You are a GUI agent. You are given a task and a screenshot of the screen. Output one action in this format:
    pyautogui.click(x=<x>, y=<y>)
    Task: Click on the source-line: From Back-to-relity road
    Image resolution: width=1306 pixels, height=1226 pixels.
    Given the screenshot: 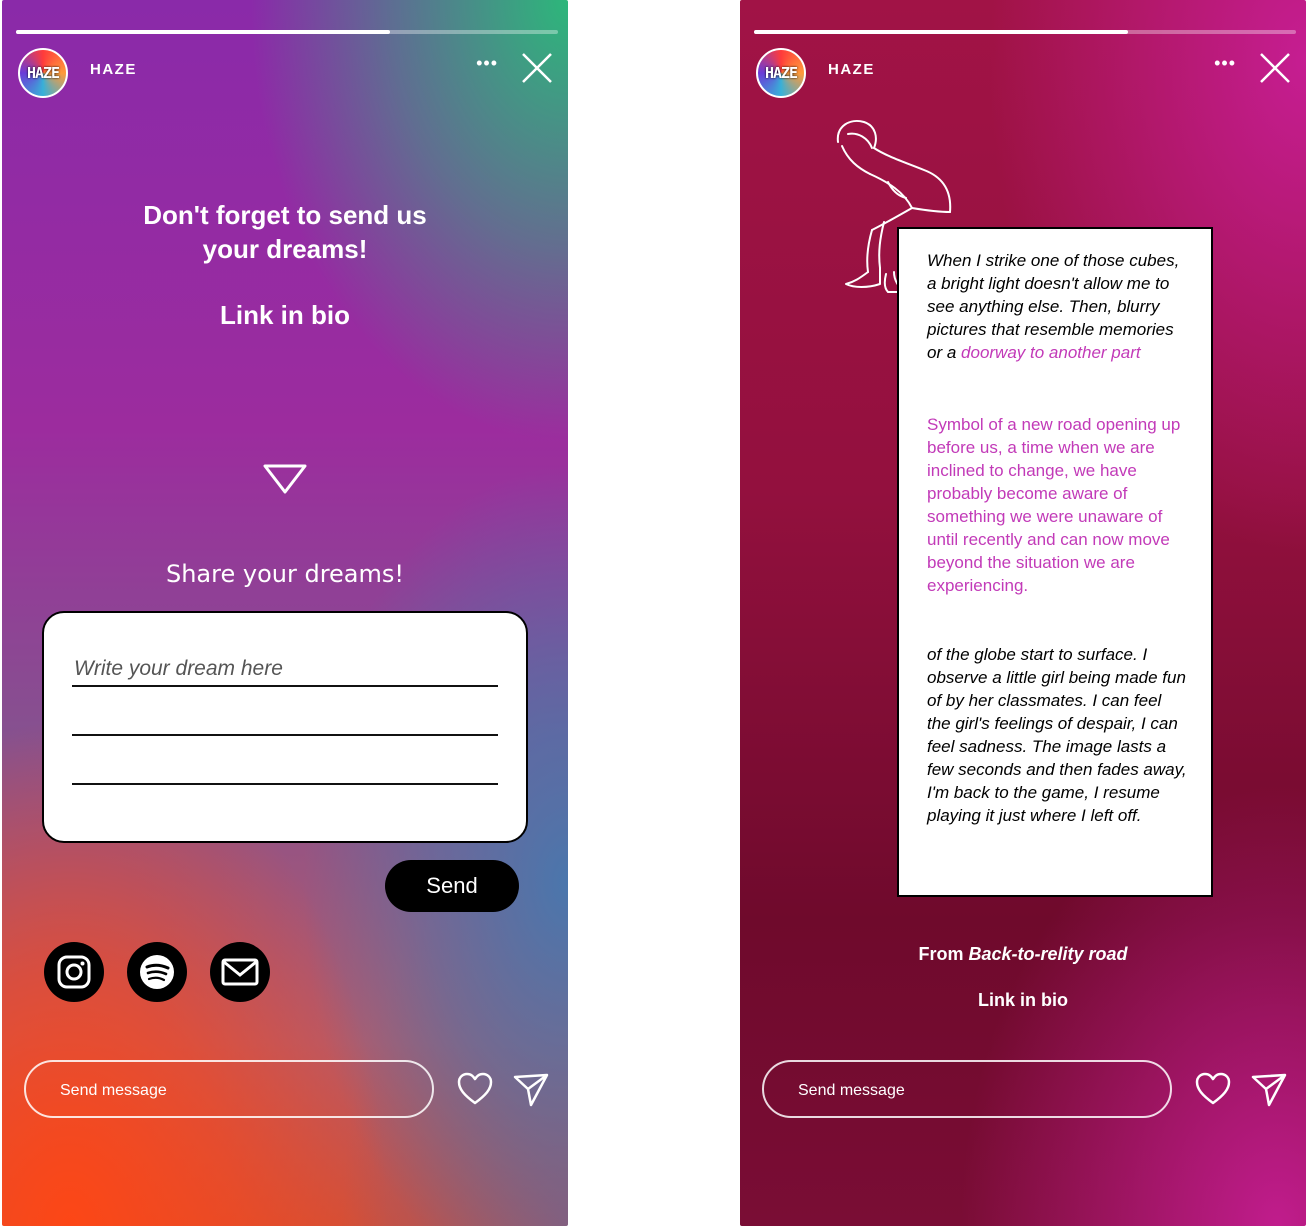 What is the action you would take?
    pyautogui.click(x=1023, y=954)
    